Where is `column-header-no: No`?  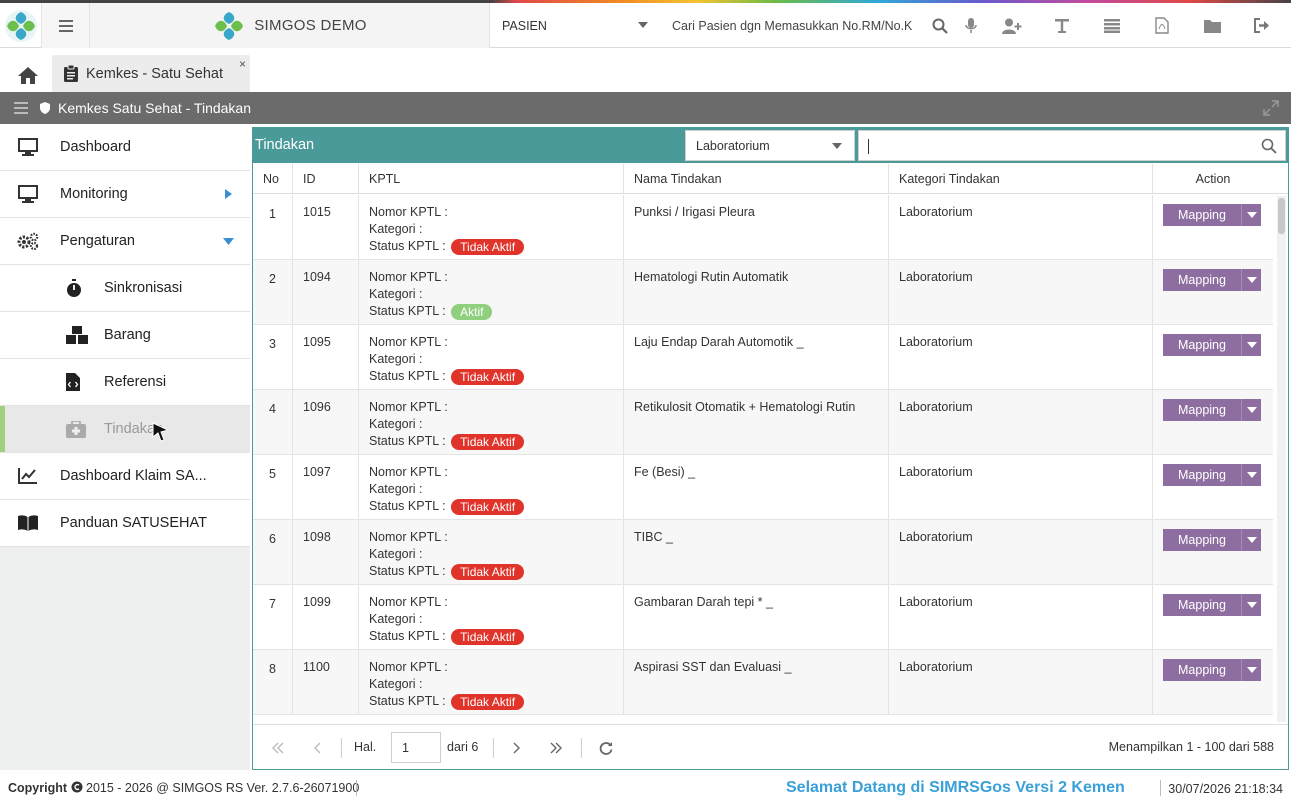
column-header-no: No is located at coordinates (273, 179).